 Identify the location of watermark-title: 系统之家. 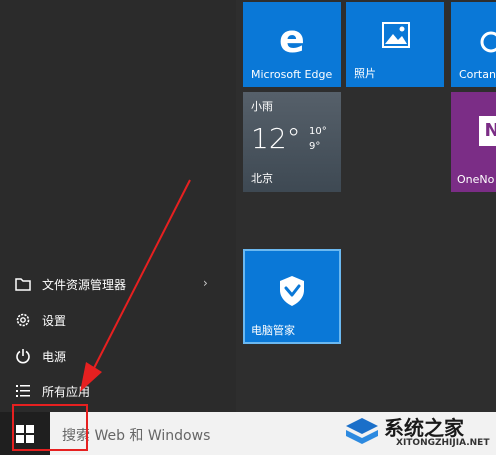
(424, 428).